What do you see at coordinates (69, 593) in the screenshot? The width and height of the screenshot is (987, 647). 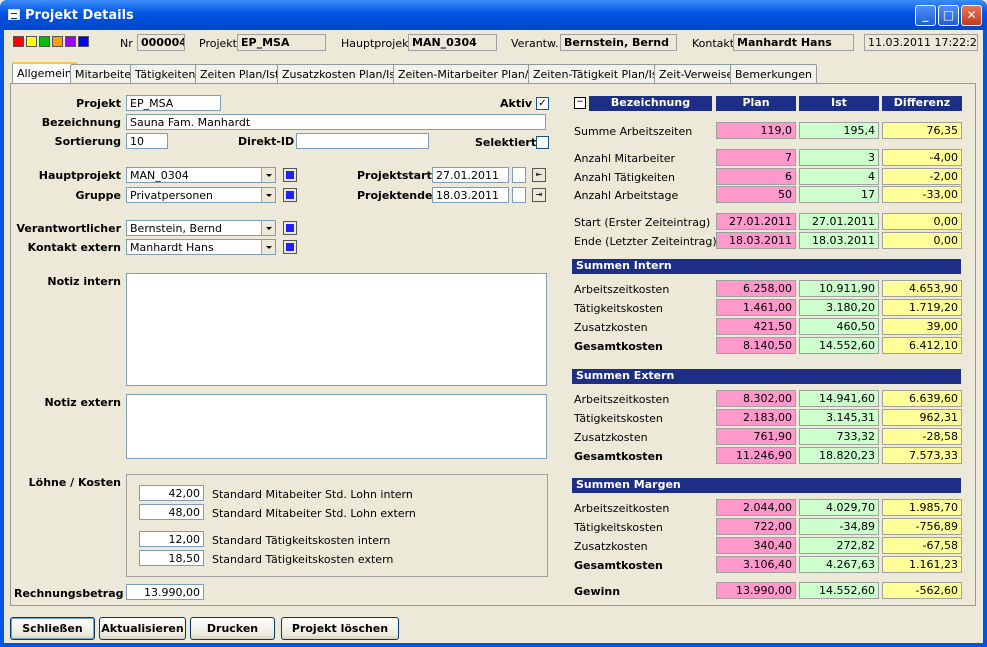 I see `rechnungsbetrag-label: Rechnungsbetrag` at bounding box center [69, 593].